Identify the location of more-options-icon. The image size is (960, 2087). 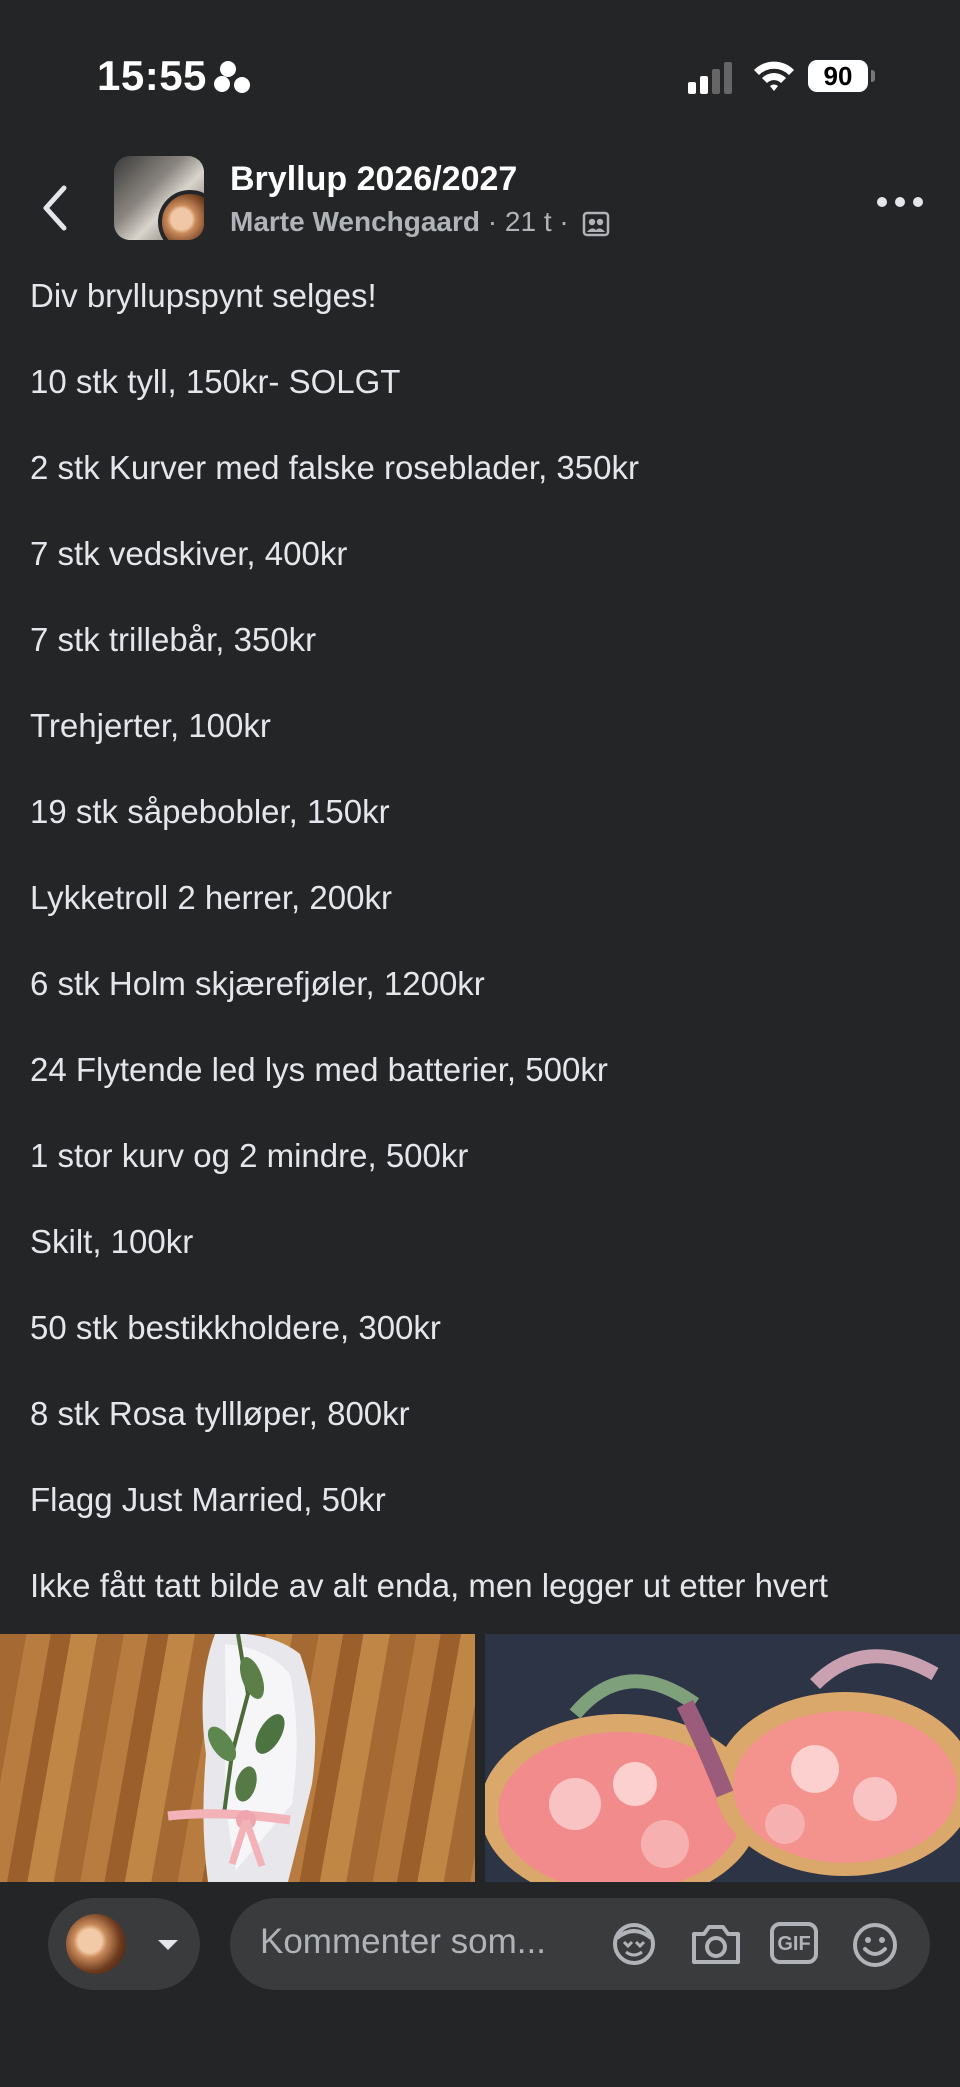
(900, 202).